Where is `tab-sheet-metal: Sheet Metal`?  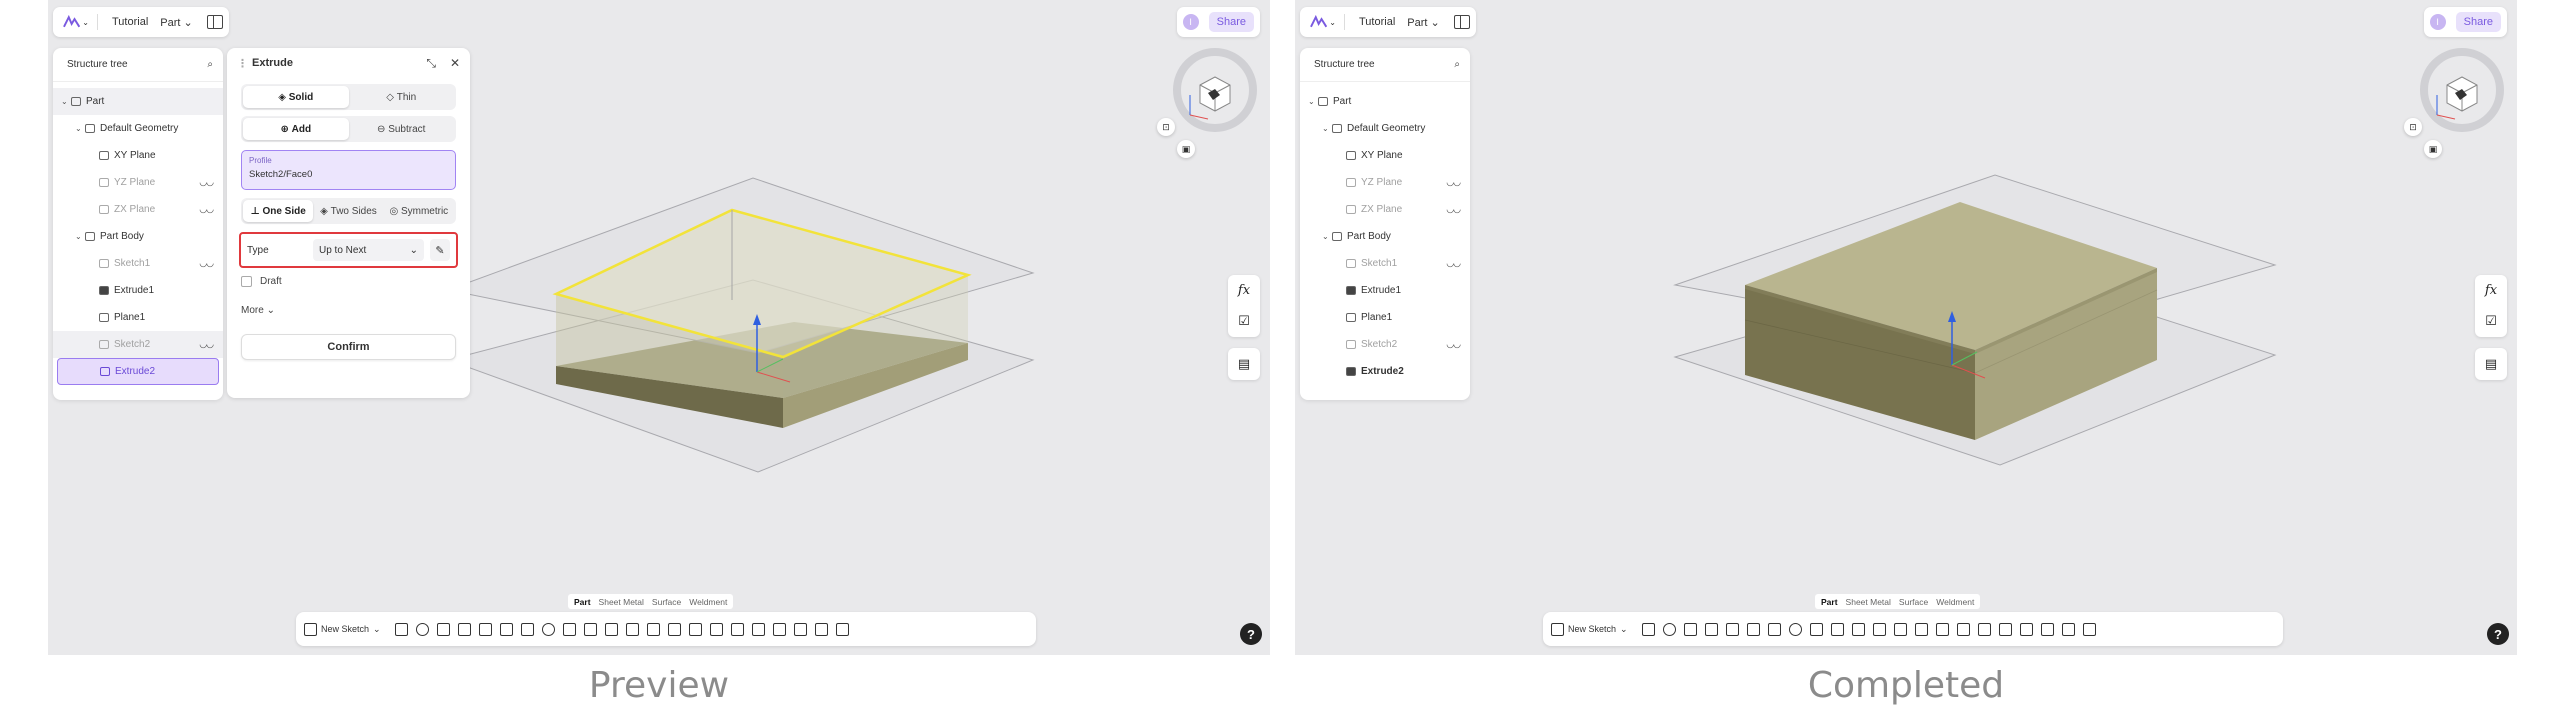
tab-sheet-metal: Sheet Metal is located at coordinates (1868, 602).